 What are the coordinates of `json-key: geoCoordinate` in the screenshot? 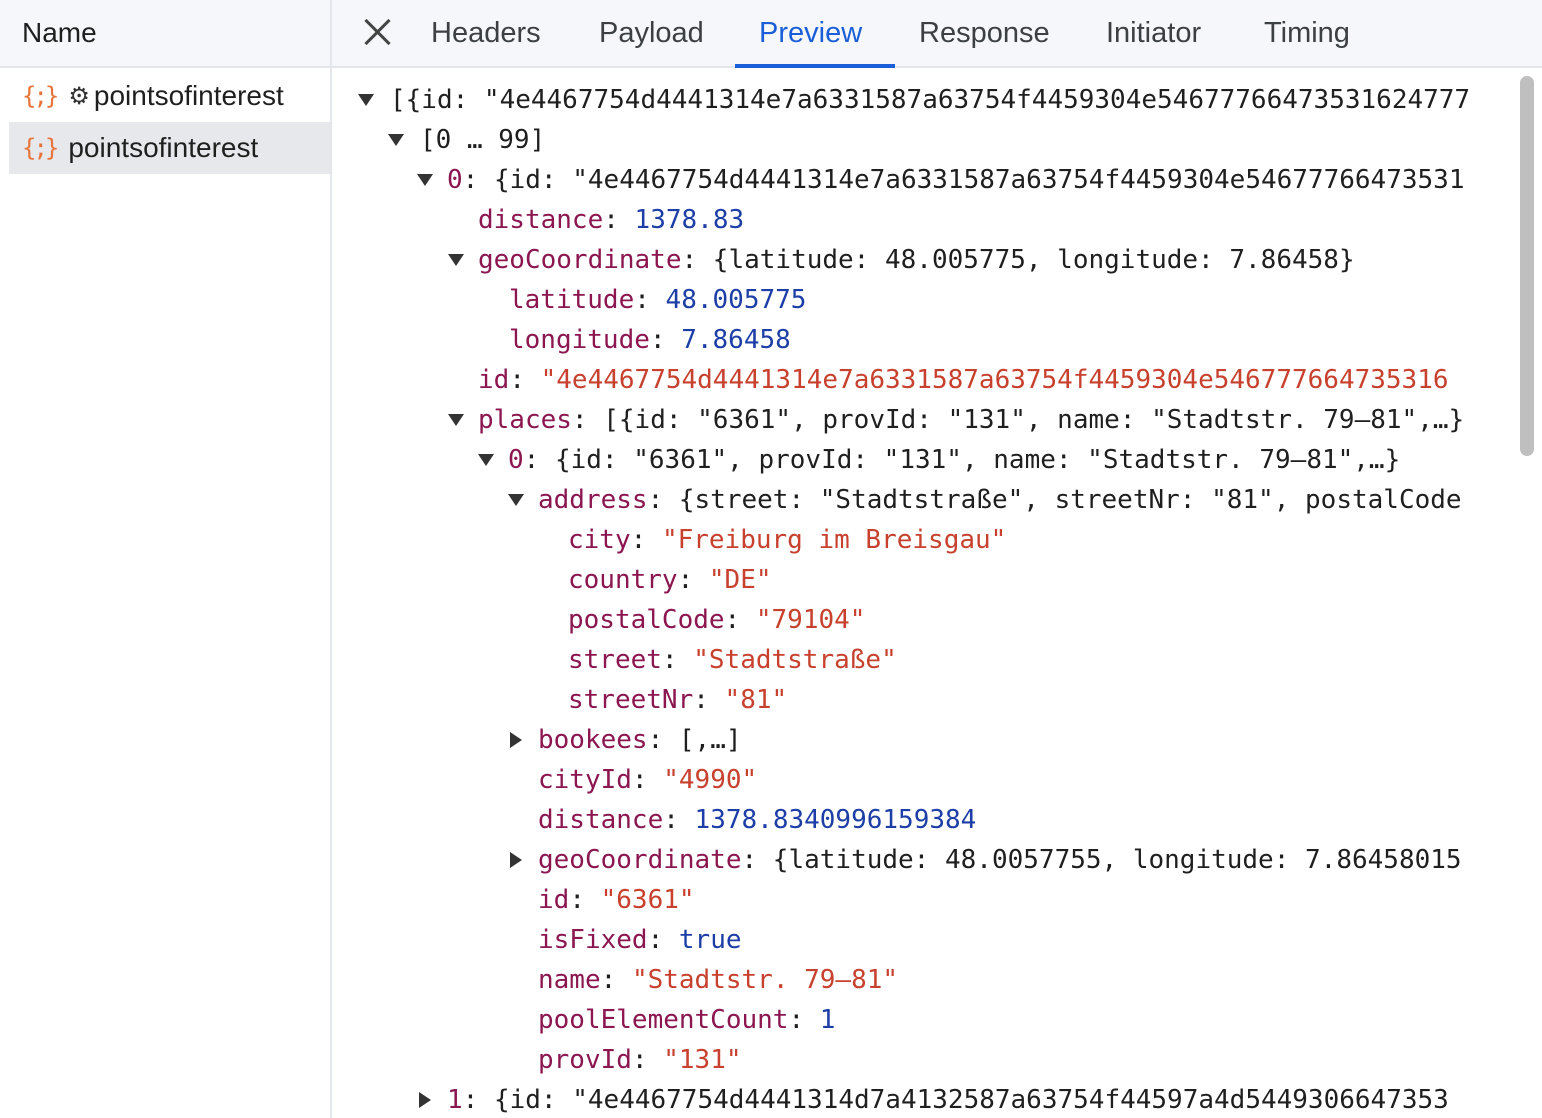 It's located at (580, 260).